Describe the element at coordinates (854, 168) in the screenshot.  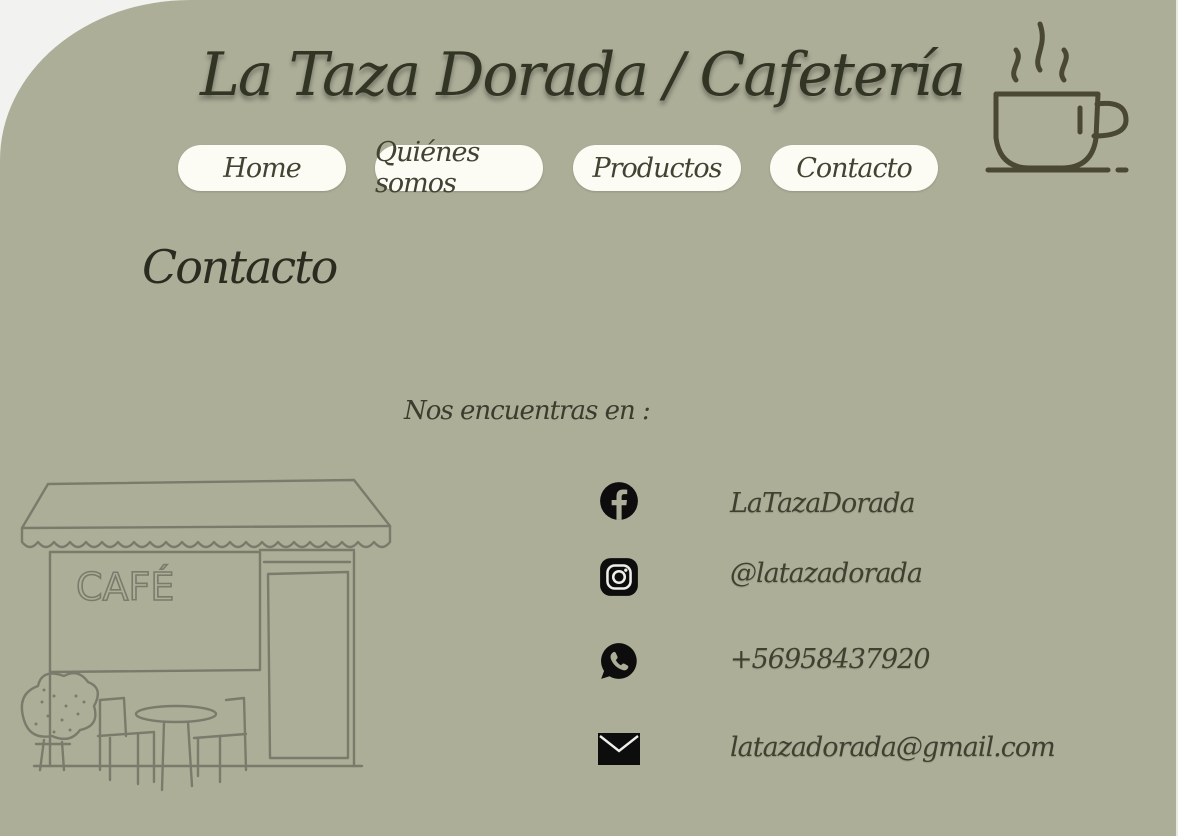
I see `nav-contacto-button: Contacto` at that location.